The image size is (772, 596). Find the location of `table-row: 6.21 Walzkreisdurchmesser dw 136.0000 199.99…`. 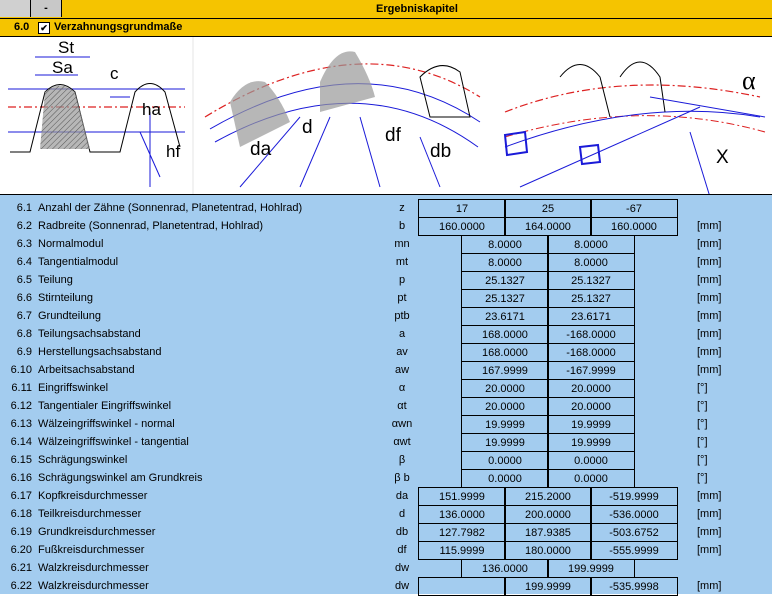

table-row: 6.21 Walzkreisdurchmesser dw 136.0000 199.99… is located at coordinates (386, 568).